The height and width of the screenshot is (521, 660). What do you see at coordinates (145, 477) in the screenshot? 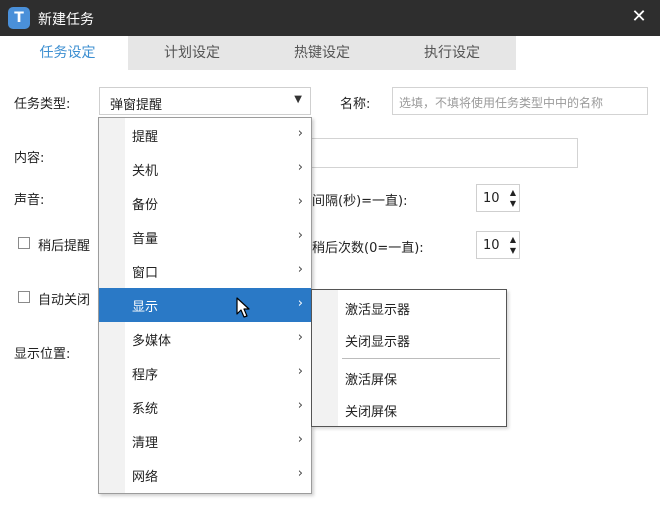
I see `menu-item-label: 网络` at bounding box center [145, 477].